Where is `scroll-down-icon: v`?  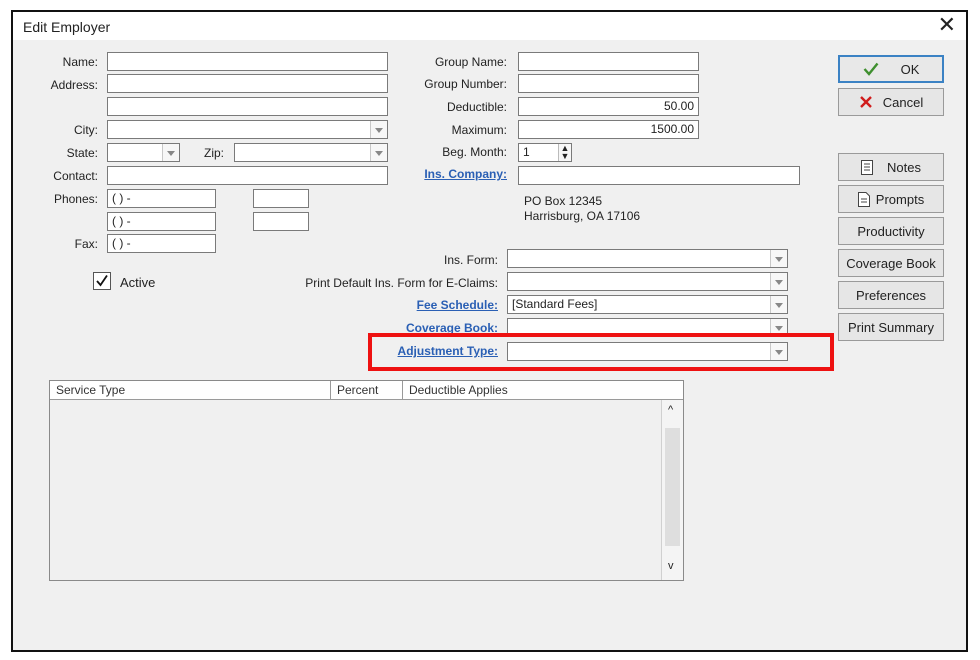 scroll-down-icon: v is located at coordinates (671, 566).